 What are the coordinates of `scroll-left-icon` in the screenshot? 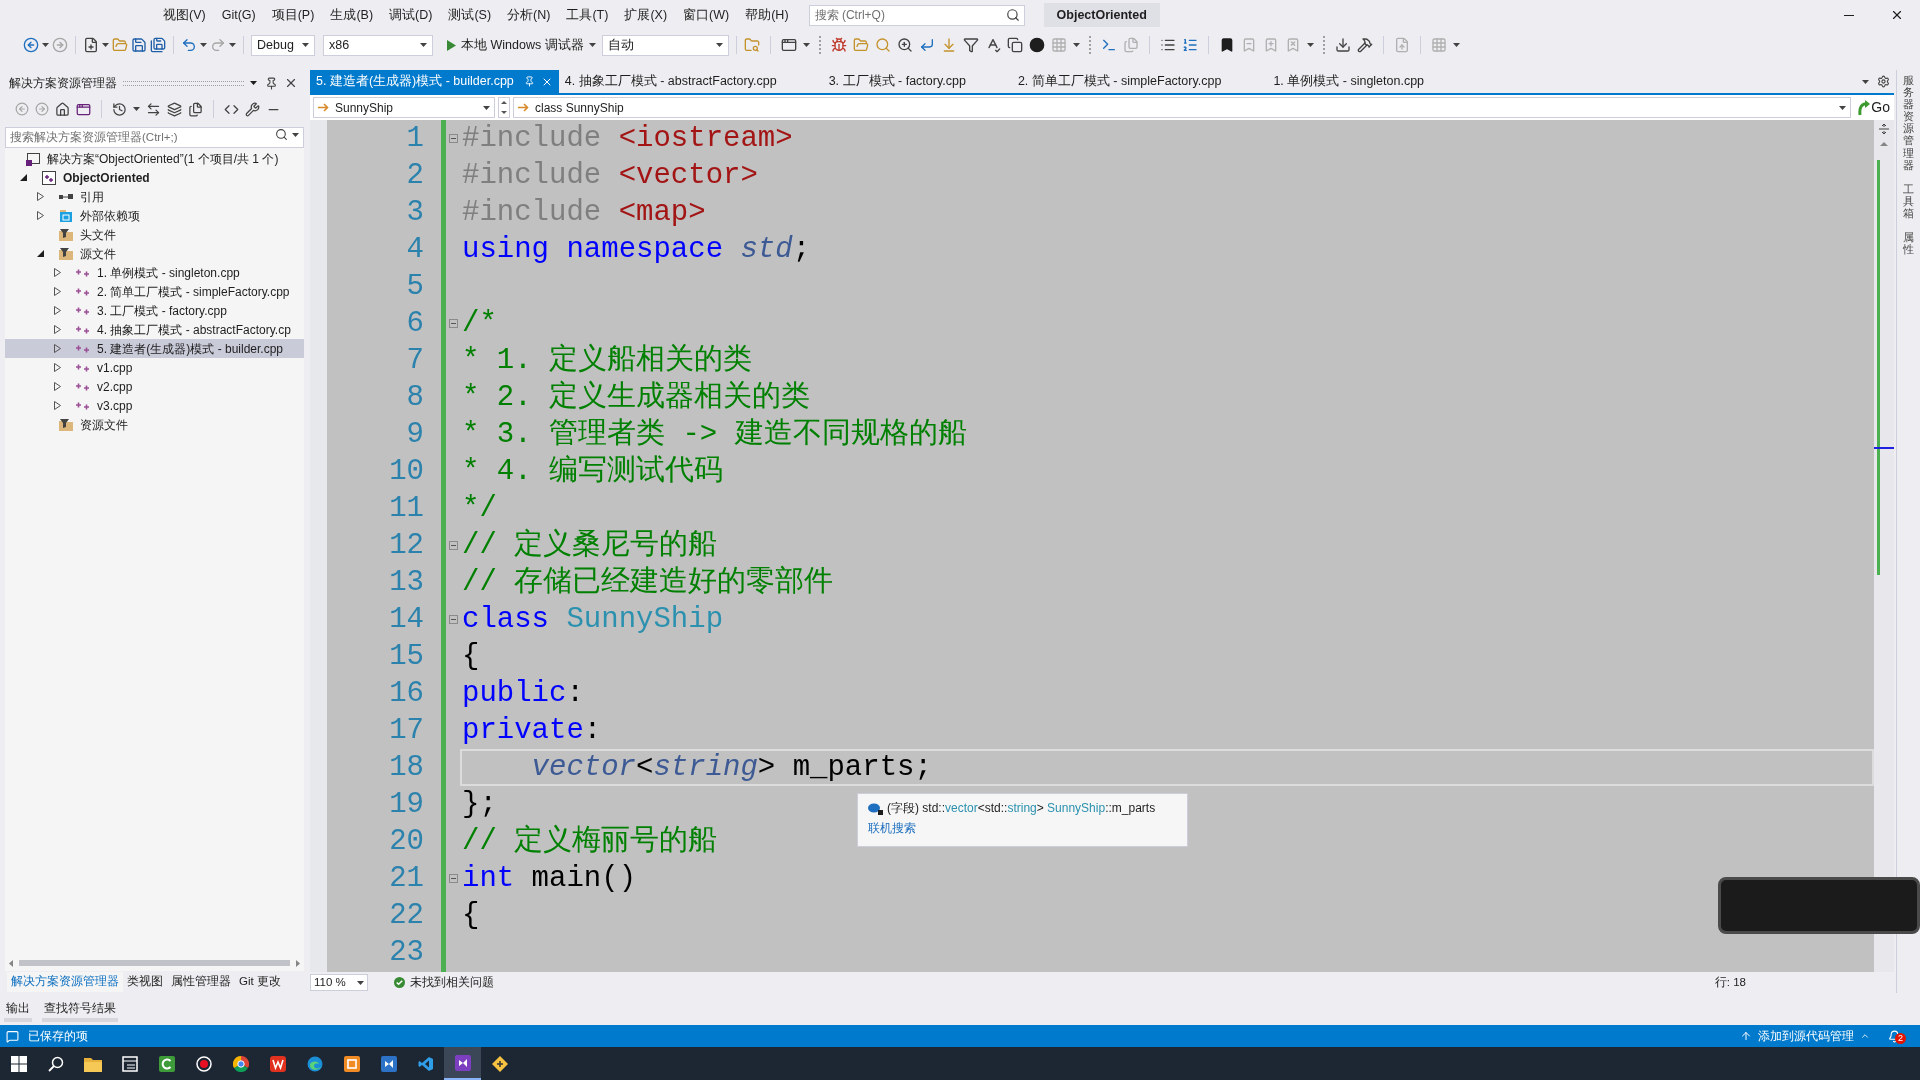 It's located at (11, 963).